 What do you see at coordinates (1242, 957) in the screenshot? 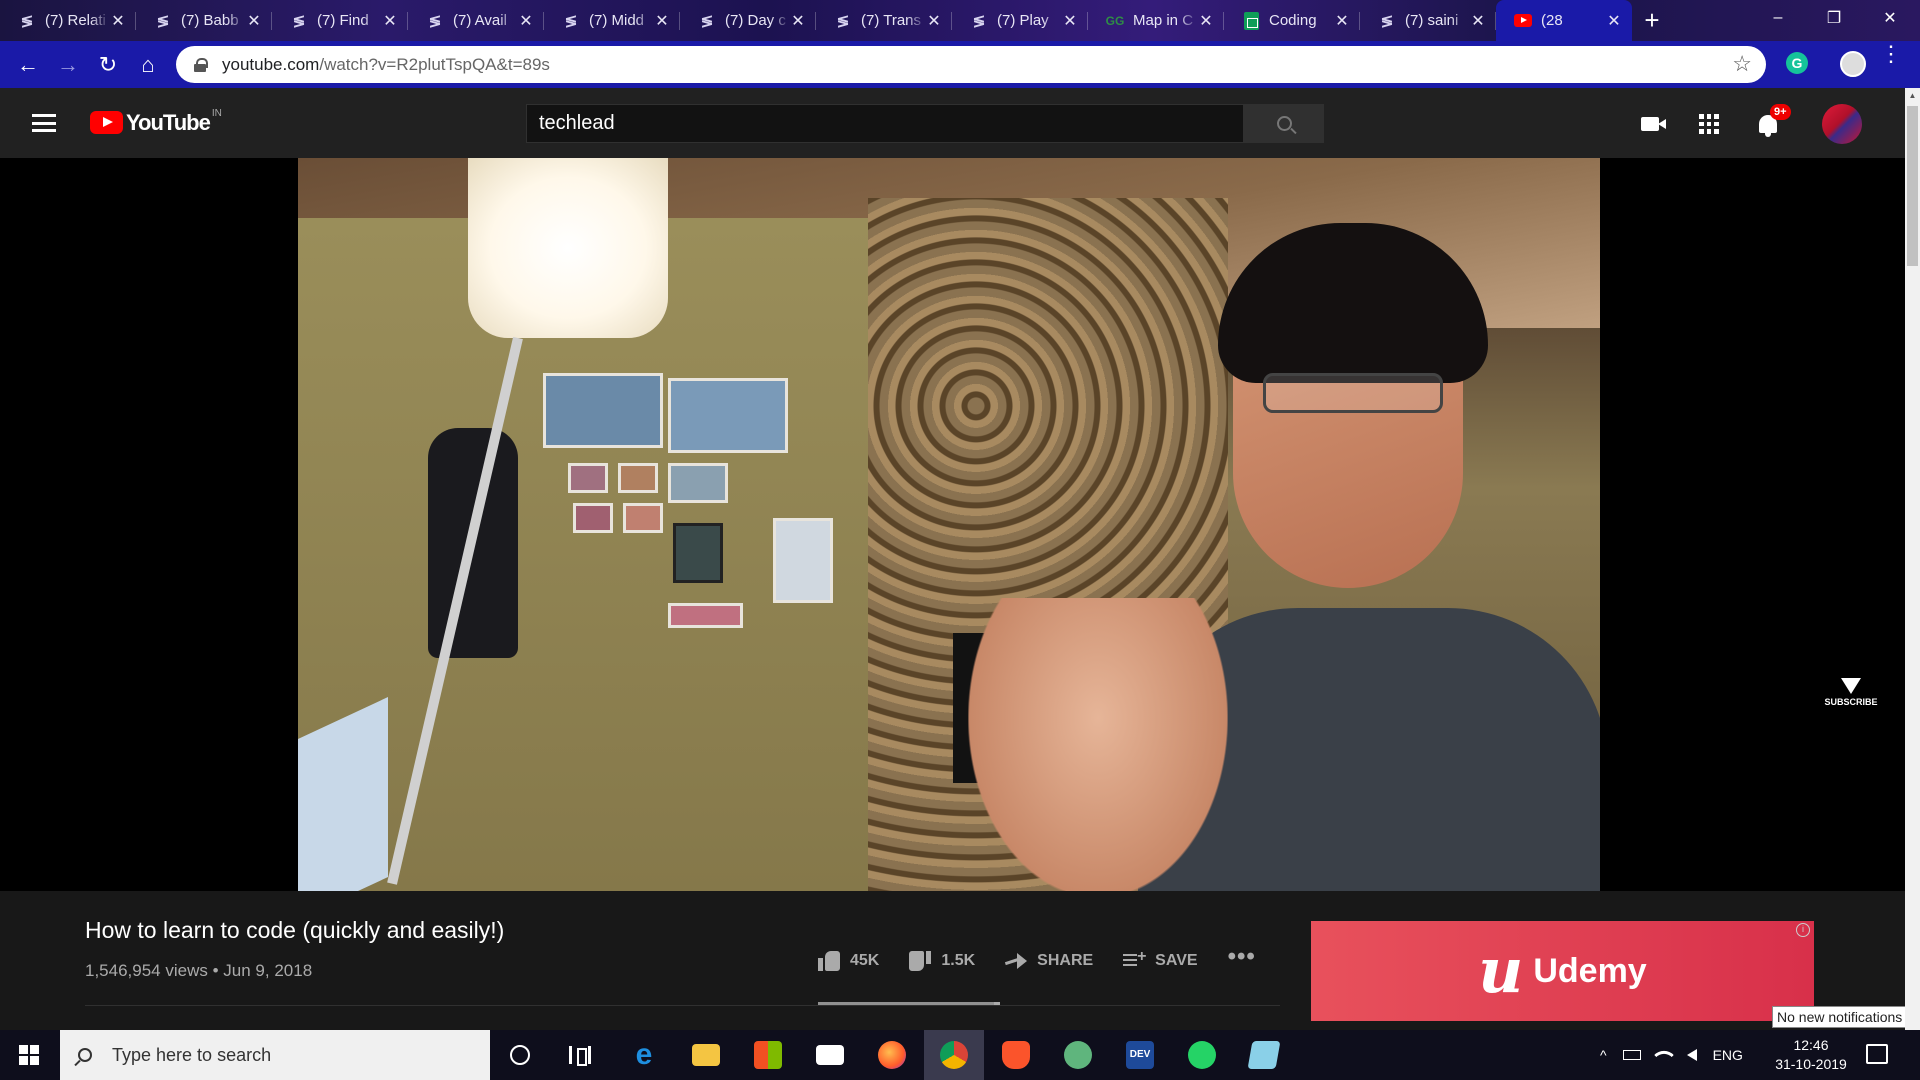
I see `more-actions-button: •••` at bounding box center [1242, 957].